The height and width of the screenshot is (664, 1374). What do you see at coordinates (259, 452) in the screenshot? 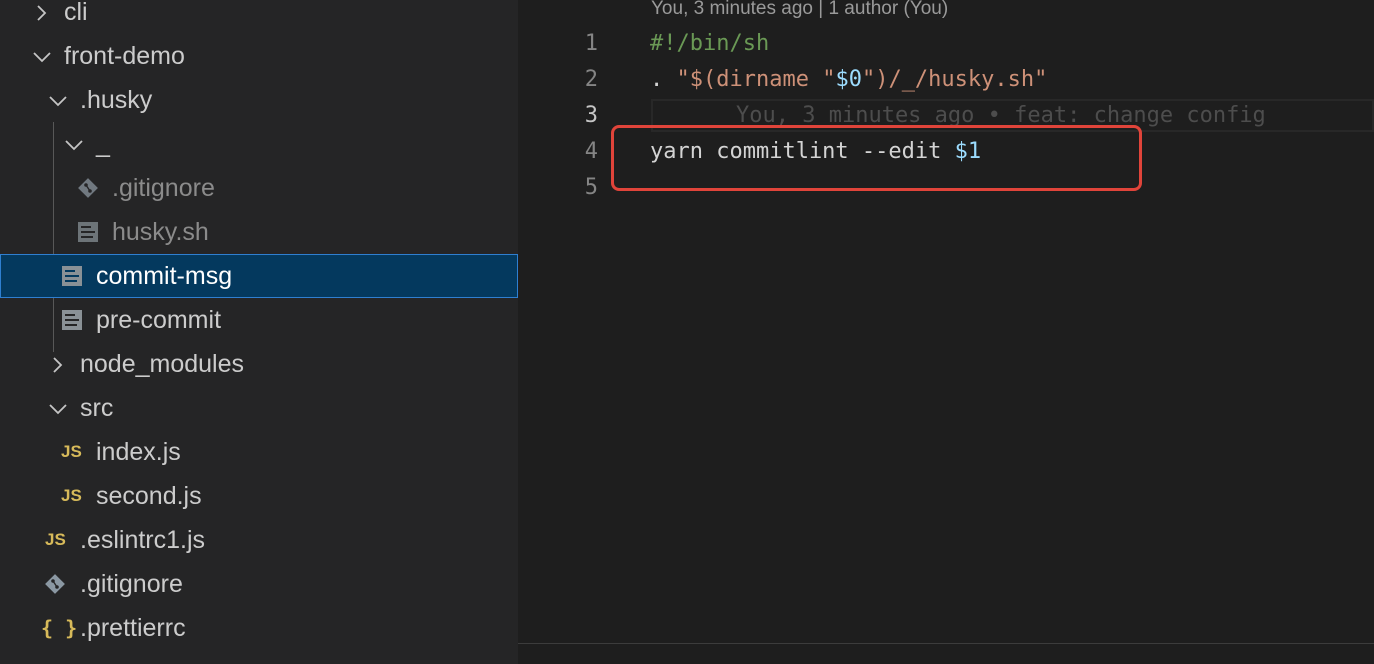
I see `tree-item-index-js: JS index.js` at bounding box center [259, 452].